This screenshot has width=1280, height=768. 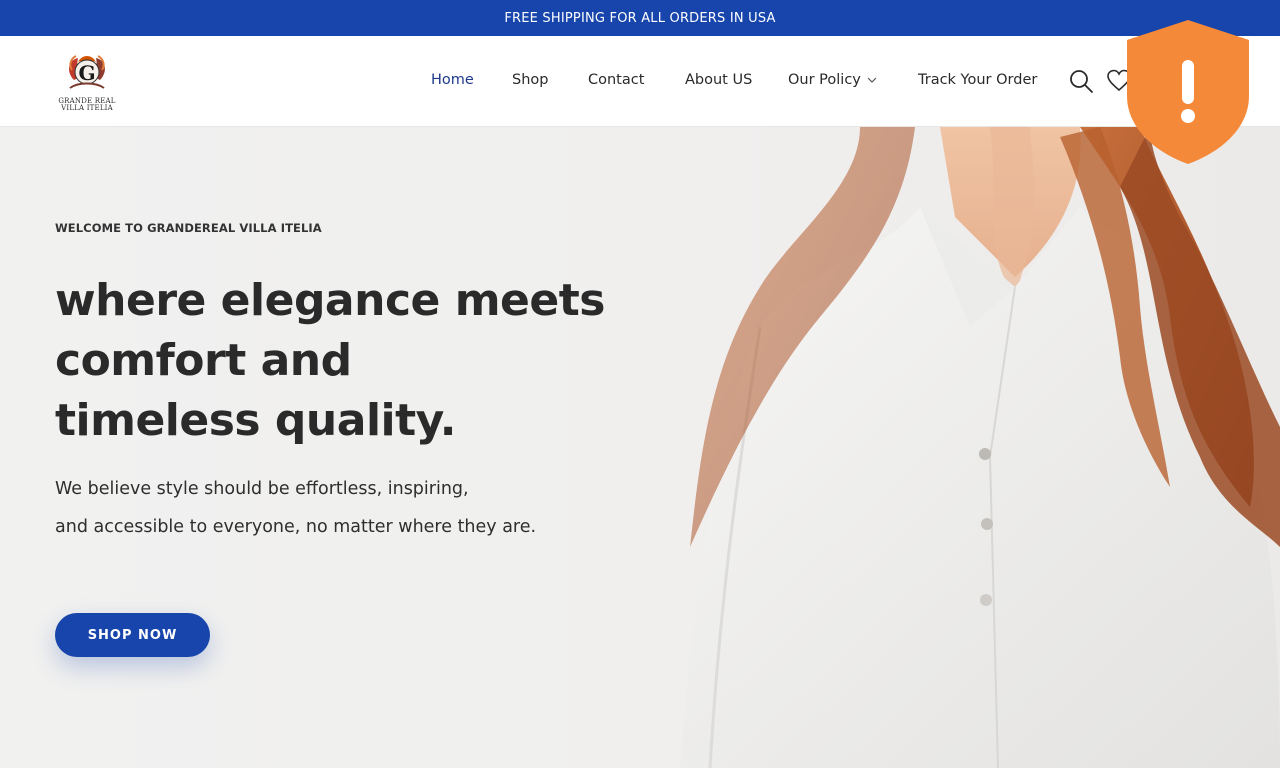 I want to click on search-icon, so click(x=1081, y=81).